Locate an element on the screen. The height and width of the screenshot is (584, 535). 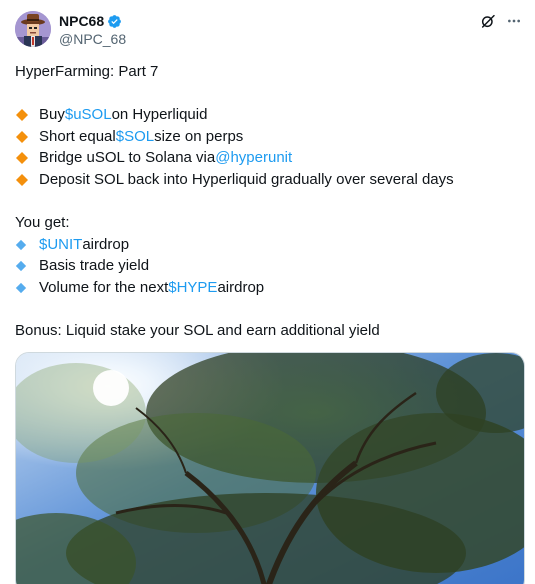
benefit-text-pre: Volume for the next is located at coordinates (104, 287).